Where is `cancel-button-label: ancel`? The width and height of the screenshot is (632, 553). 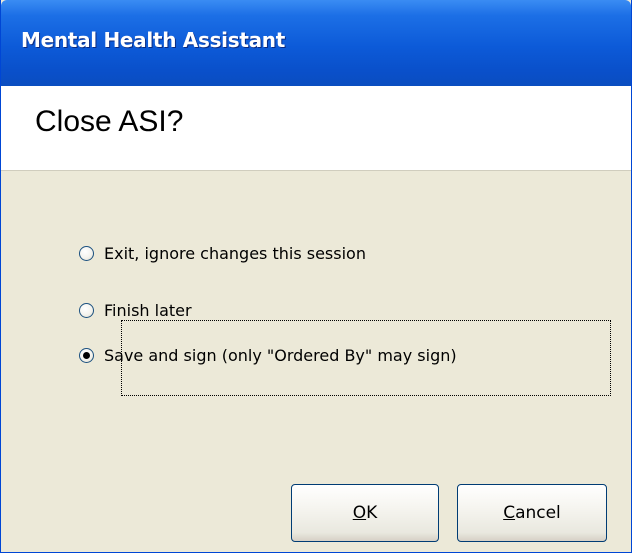 cancel-button-label: ancel is located at coordinates (538, 513).